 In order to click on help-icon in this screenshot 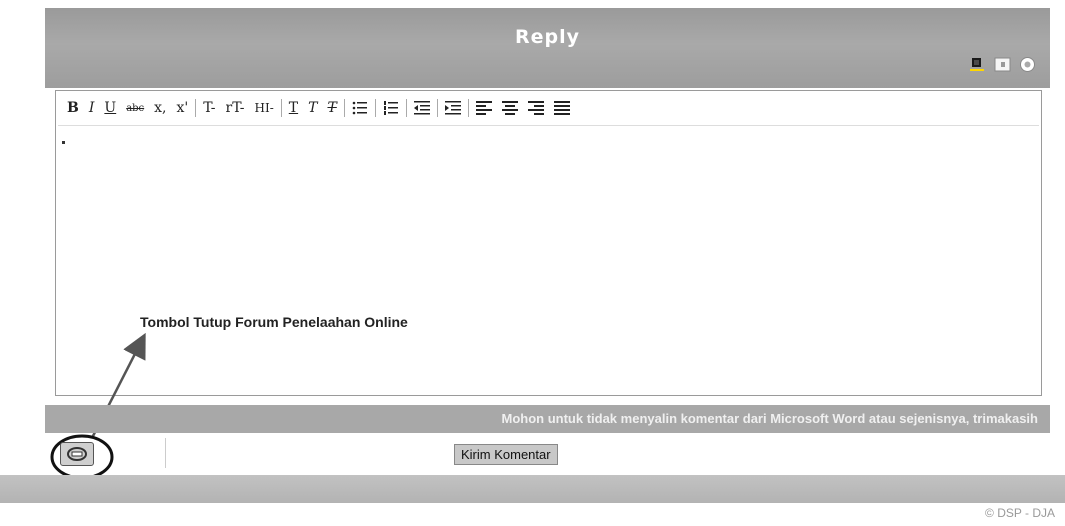, I will do `click(1027, 64)`.